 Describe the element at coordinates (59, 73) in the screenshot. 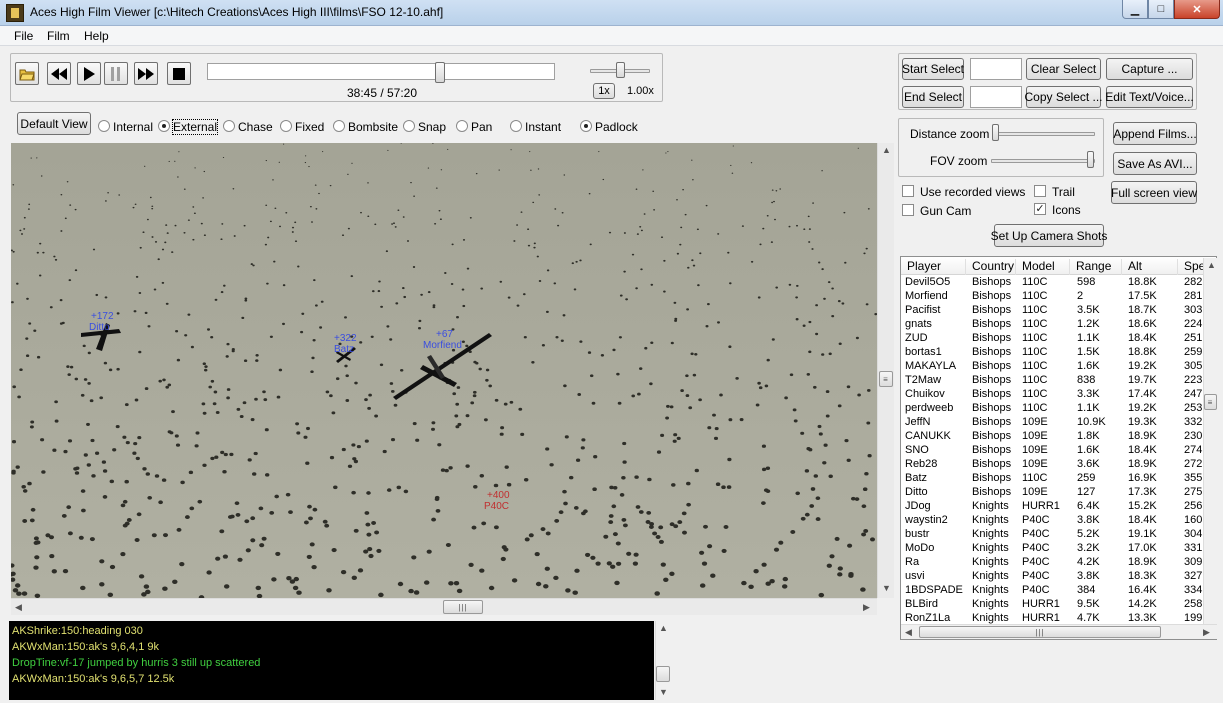

I see `rewind-button` at that location.